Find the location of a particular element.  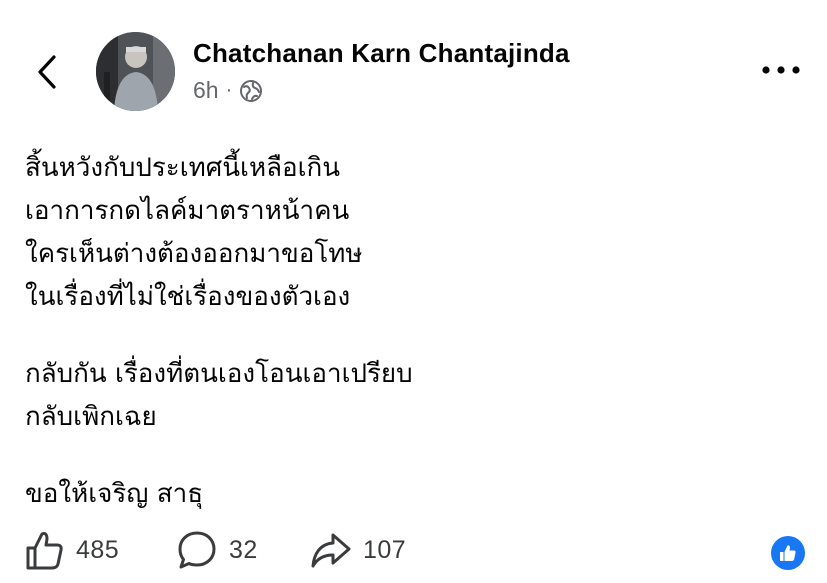

post-line: เอาการกดไลค์มาตราหน้าคน is located at coordinates (187, 211).